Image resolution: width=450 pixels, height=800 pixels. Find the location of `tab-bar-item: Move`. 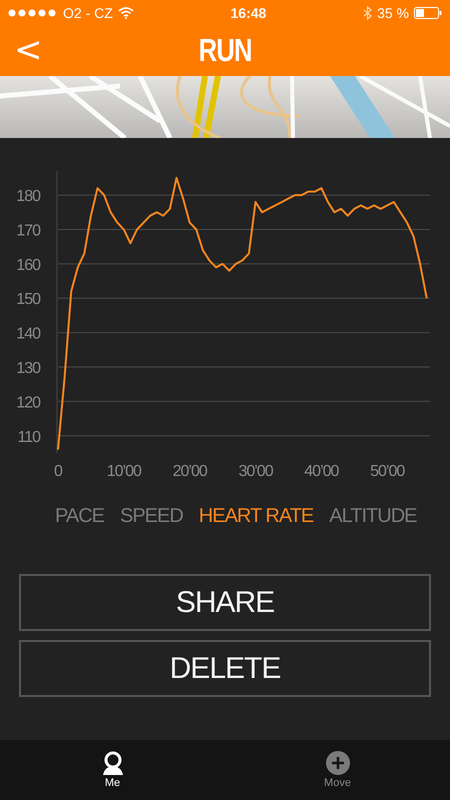

tab-bar-item: Move is located at coordinates (337, 770).